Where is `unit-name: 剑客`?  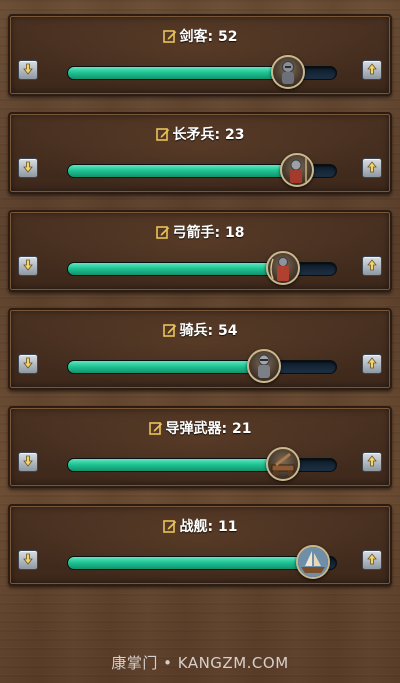
unit-name: 剑客 is located at coordinates (193, 37).